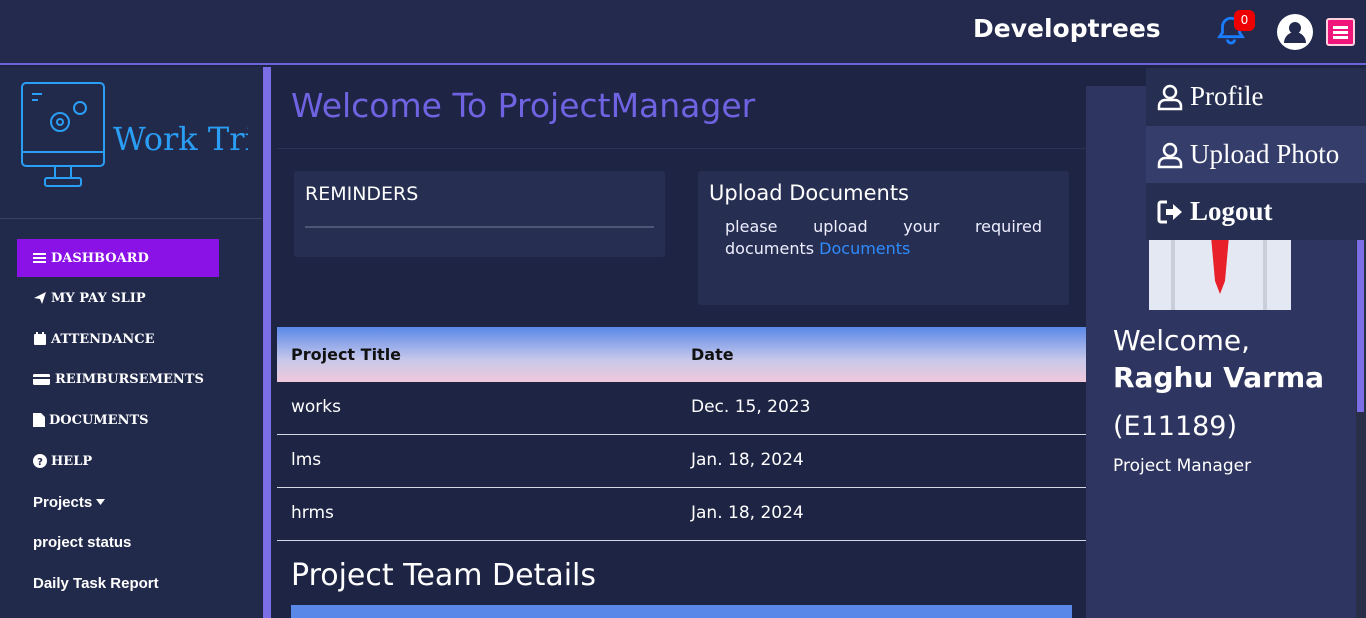 The image size is (1366, 618). I want to click on calendar-icon, so click(40, 338).